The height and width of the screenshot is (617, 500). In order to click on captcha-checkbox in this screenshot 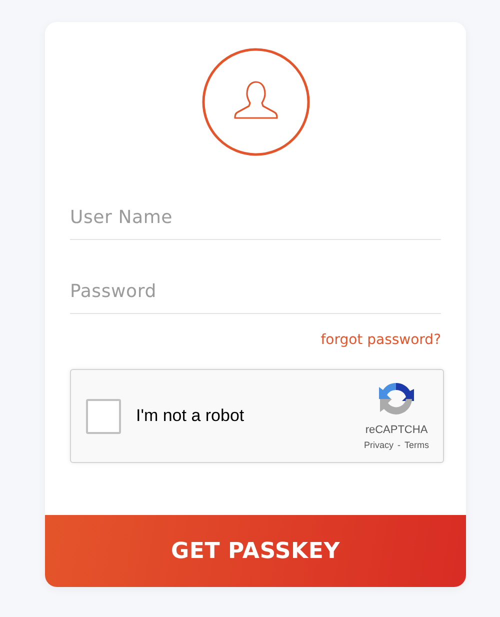, I will do `click(103, 416)`.